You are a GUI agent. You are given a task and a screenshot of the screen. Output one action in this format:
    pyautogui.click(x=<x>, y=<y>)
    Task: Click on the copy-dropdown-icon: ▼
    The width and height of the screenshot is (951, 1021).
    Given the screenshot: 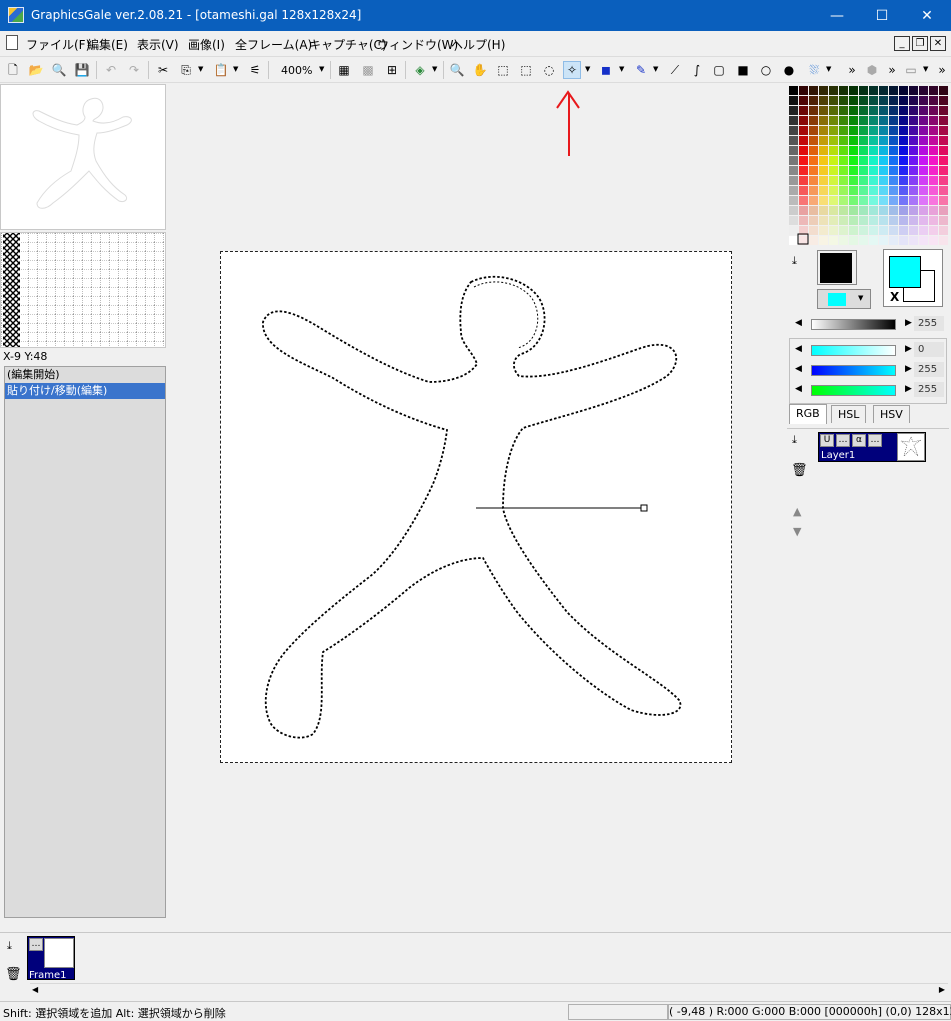 What is the action you would take?
    pyautogui.click(x=200, y=69)
    